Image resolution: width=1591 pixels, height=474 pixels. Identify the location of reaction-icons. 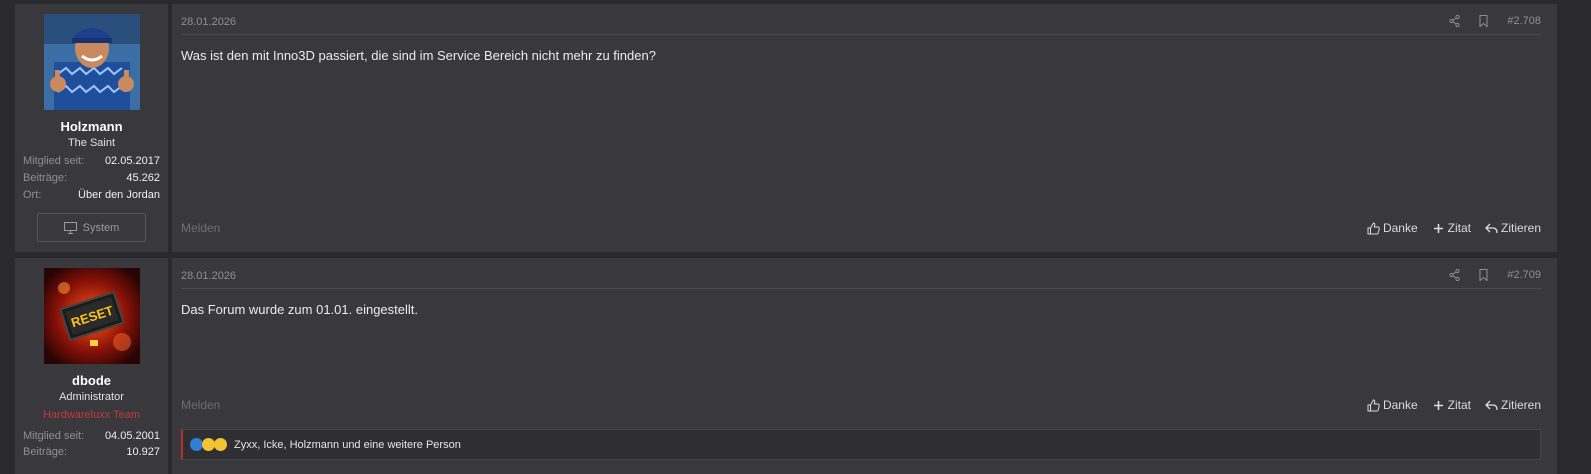
(208, 444).